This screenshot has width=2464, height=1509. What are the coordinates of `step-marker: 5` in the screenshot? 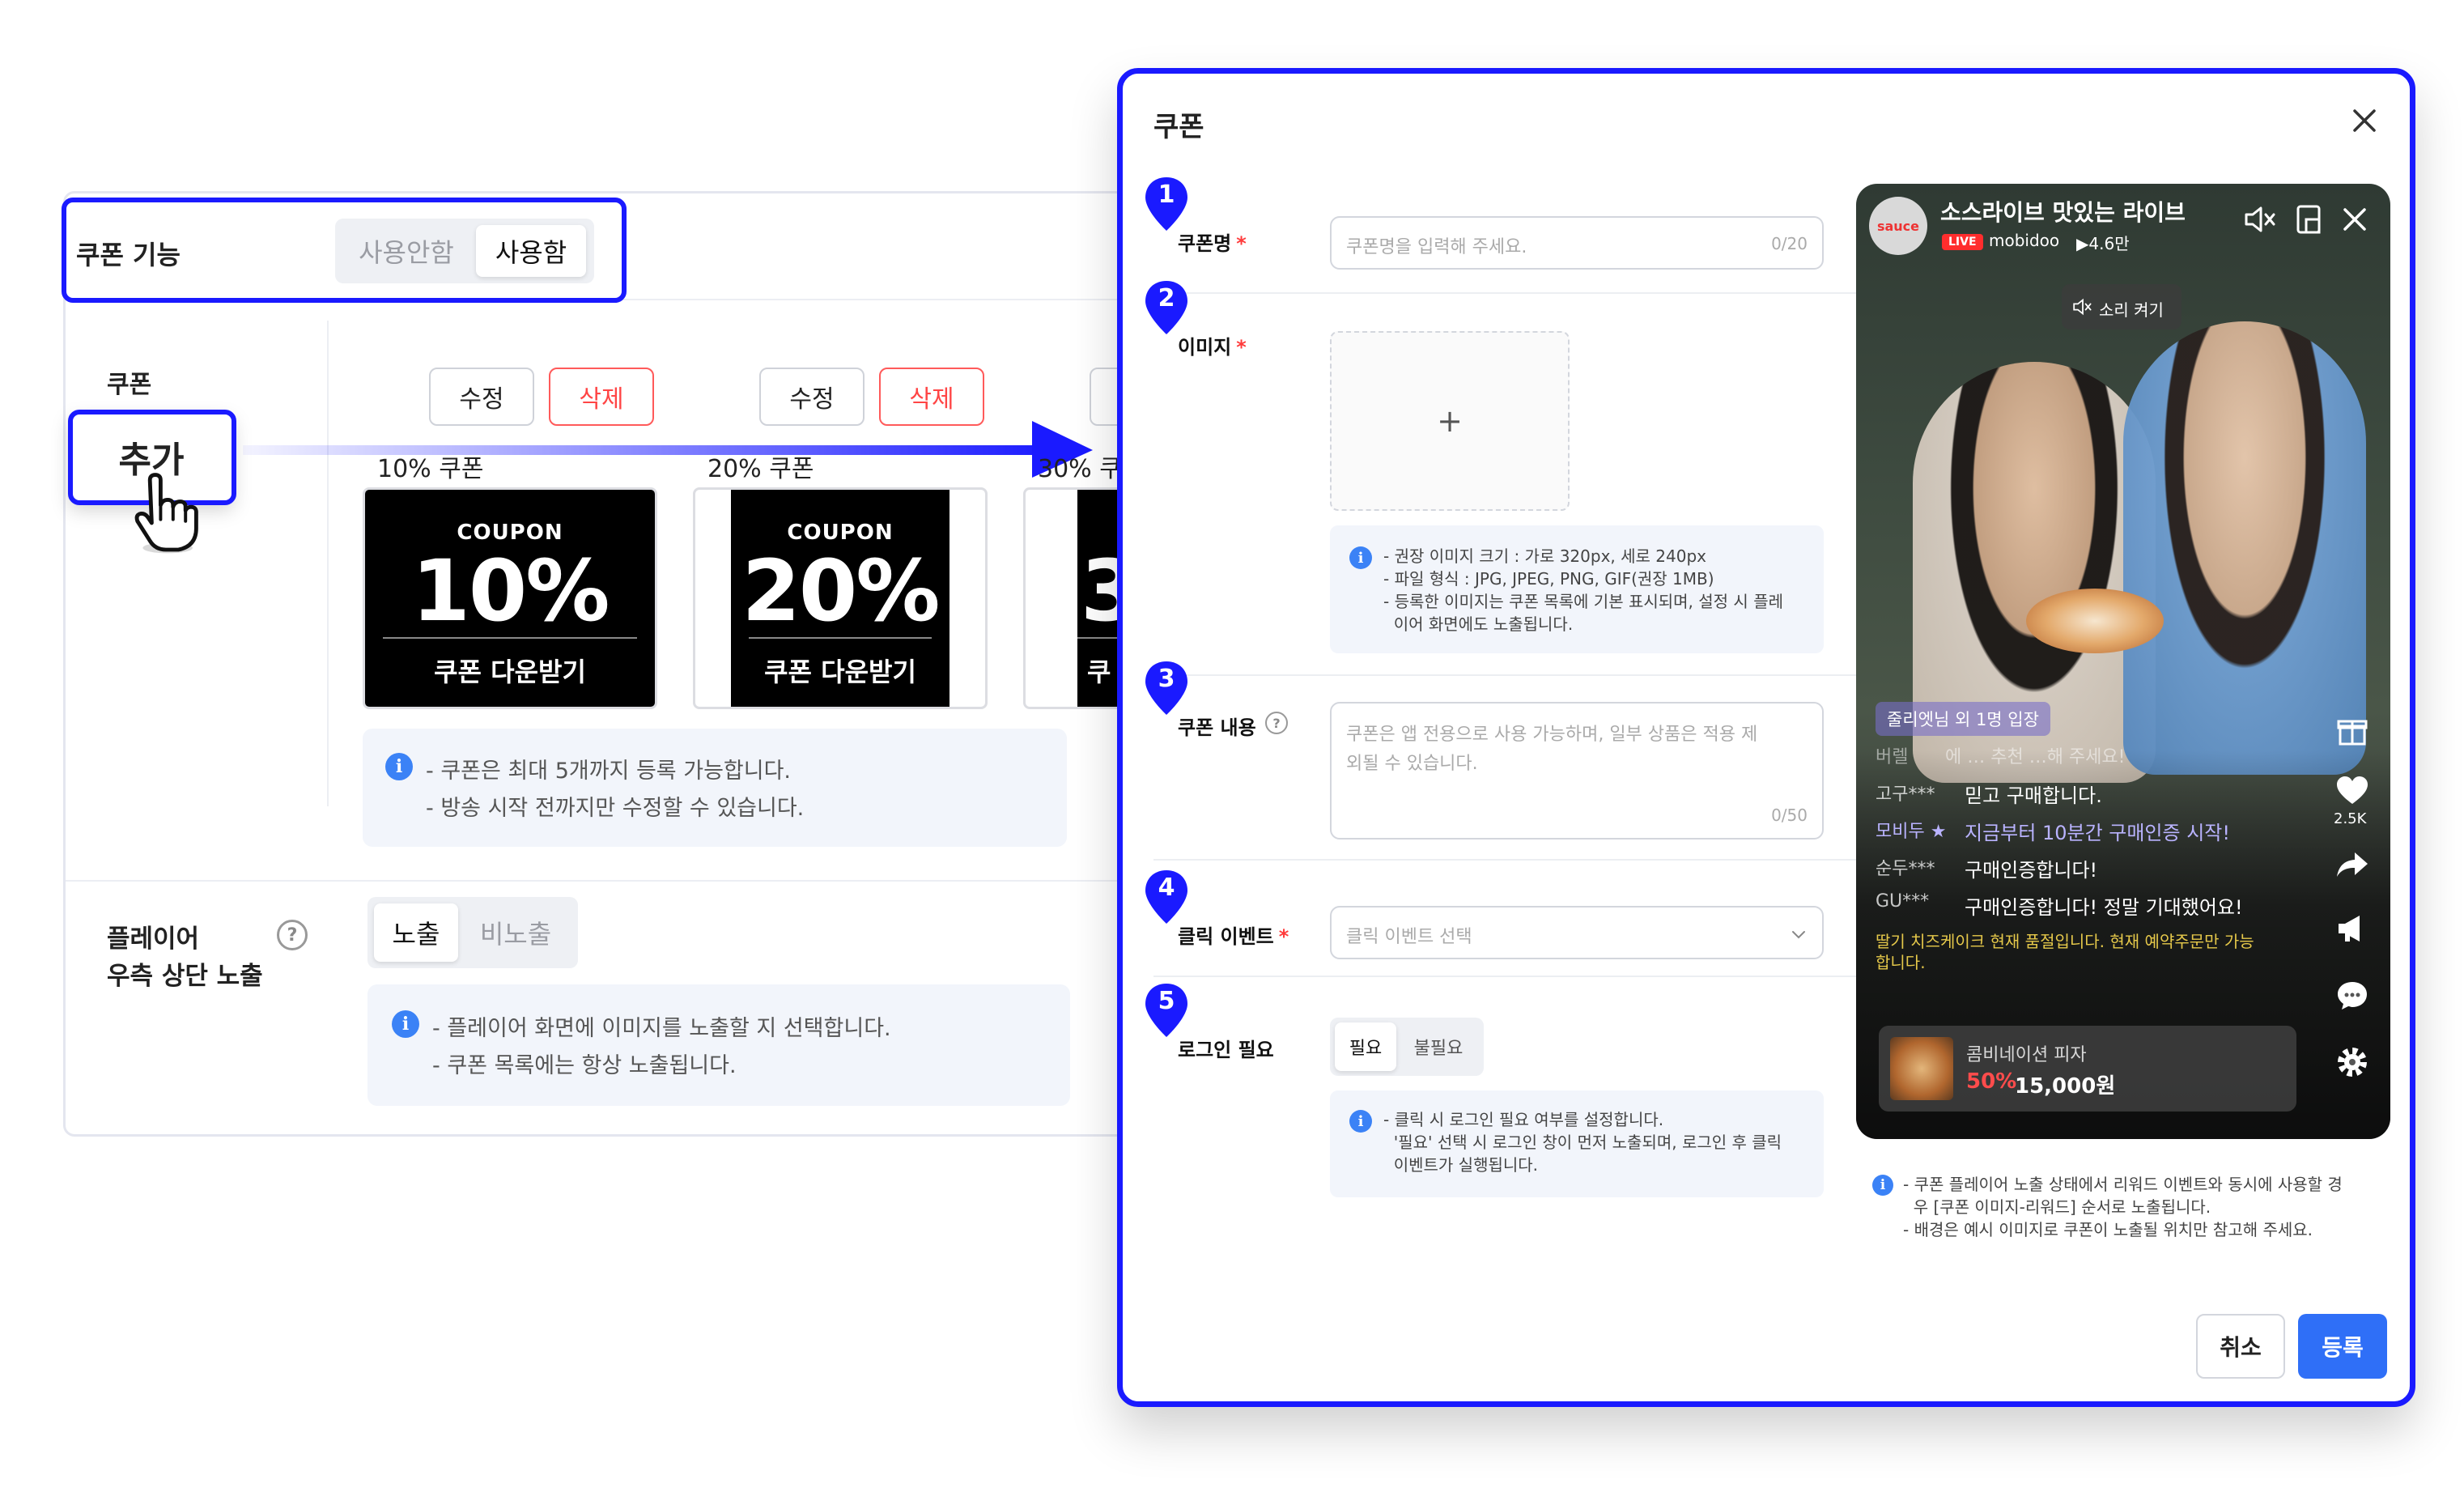 It's located at (1166, 1010).